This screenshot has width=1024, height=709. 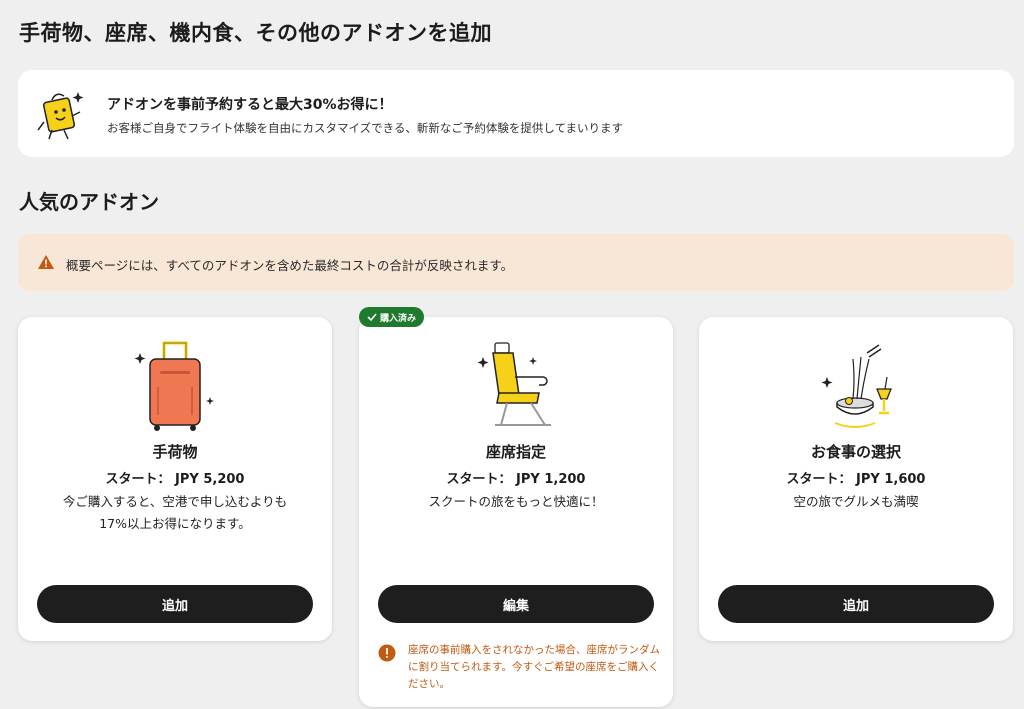 What do you see at coordinates (397, 318) in the screenshot?
I see `badge-label: 購入済み` at bounding box center [397, 318].